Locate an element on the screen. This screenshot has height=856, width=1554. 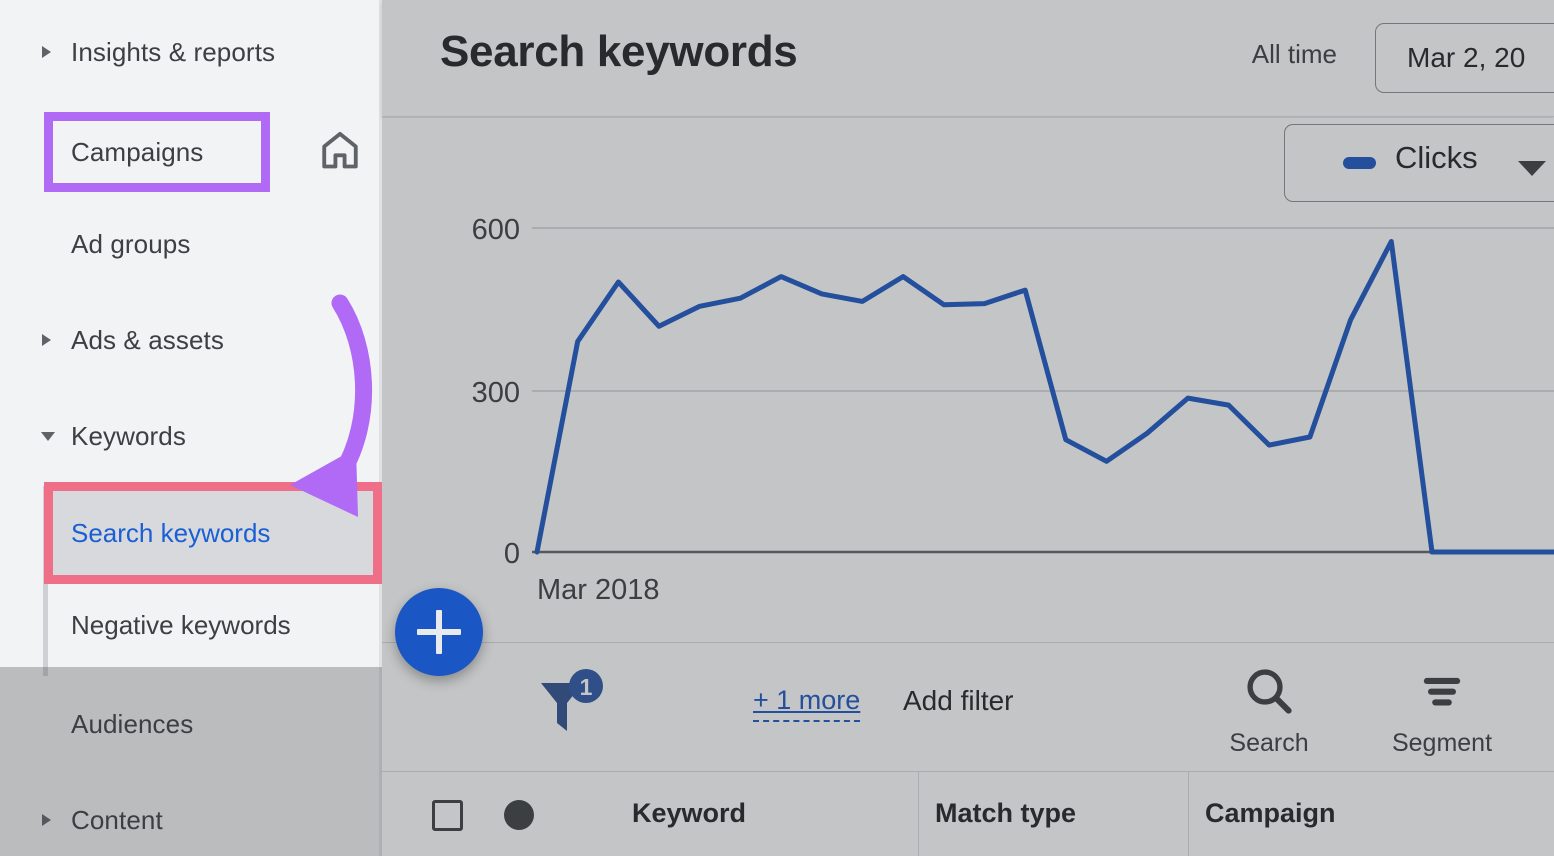
chevron-down-icon is located at coordinates (48, 436).